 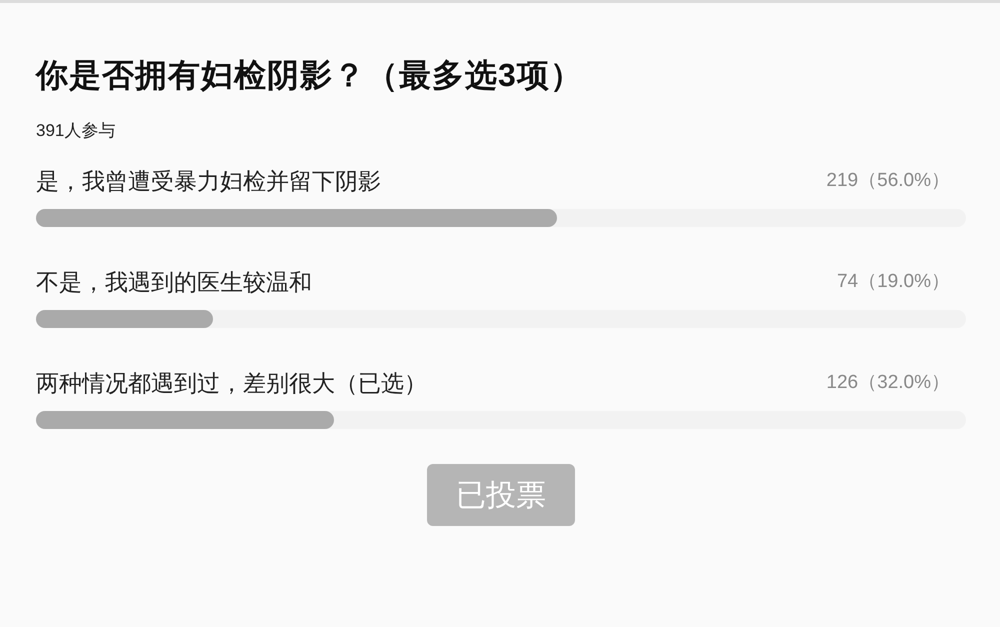 I want to click on option-label: 是，我曾遭受暴力妇检并留下阴影, so click(x=208, y=181).